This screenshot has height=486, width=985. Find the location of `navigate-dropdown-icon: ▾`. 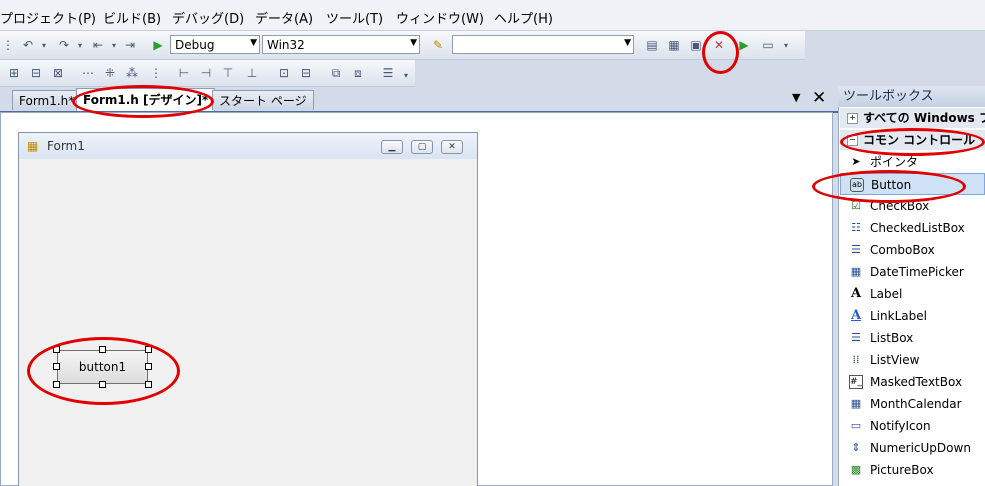

navigate-dropdown-icon: ▾ is located at coordinates (114, 45).